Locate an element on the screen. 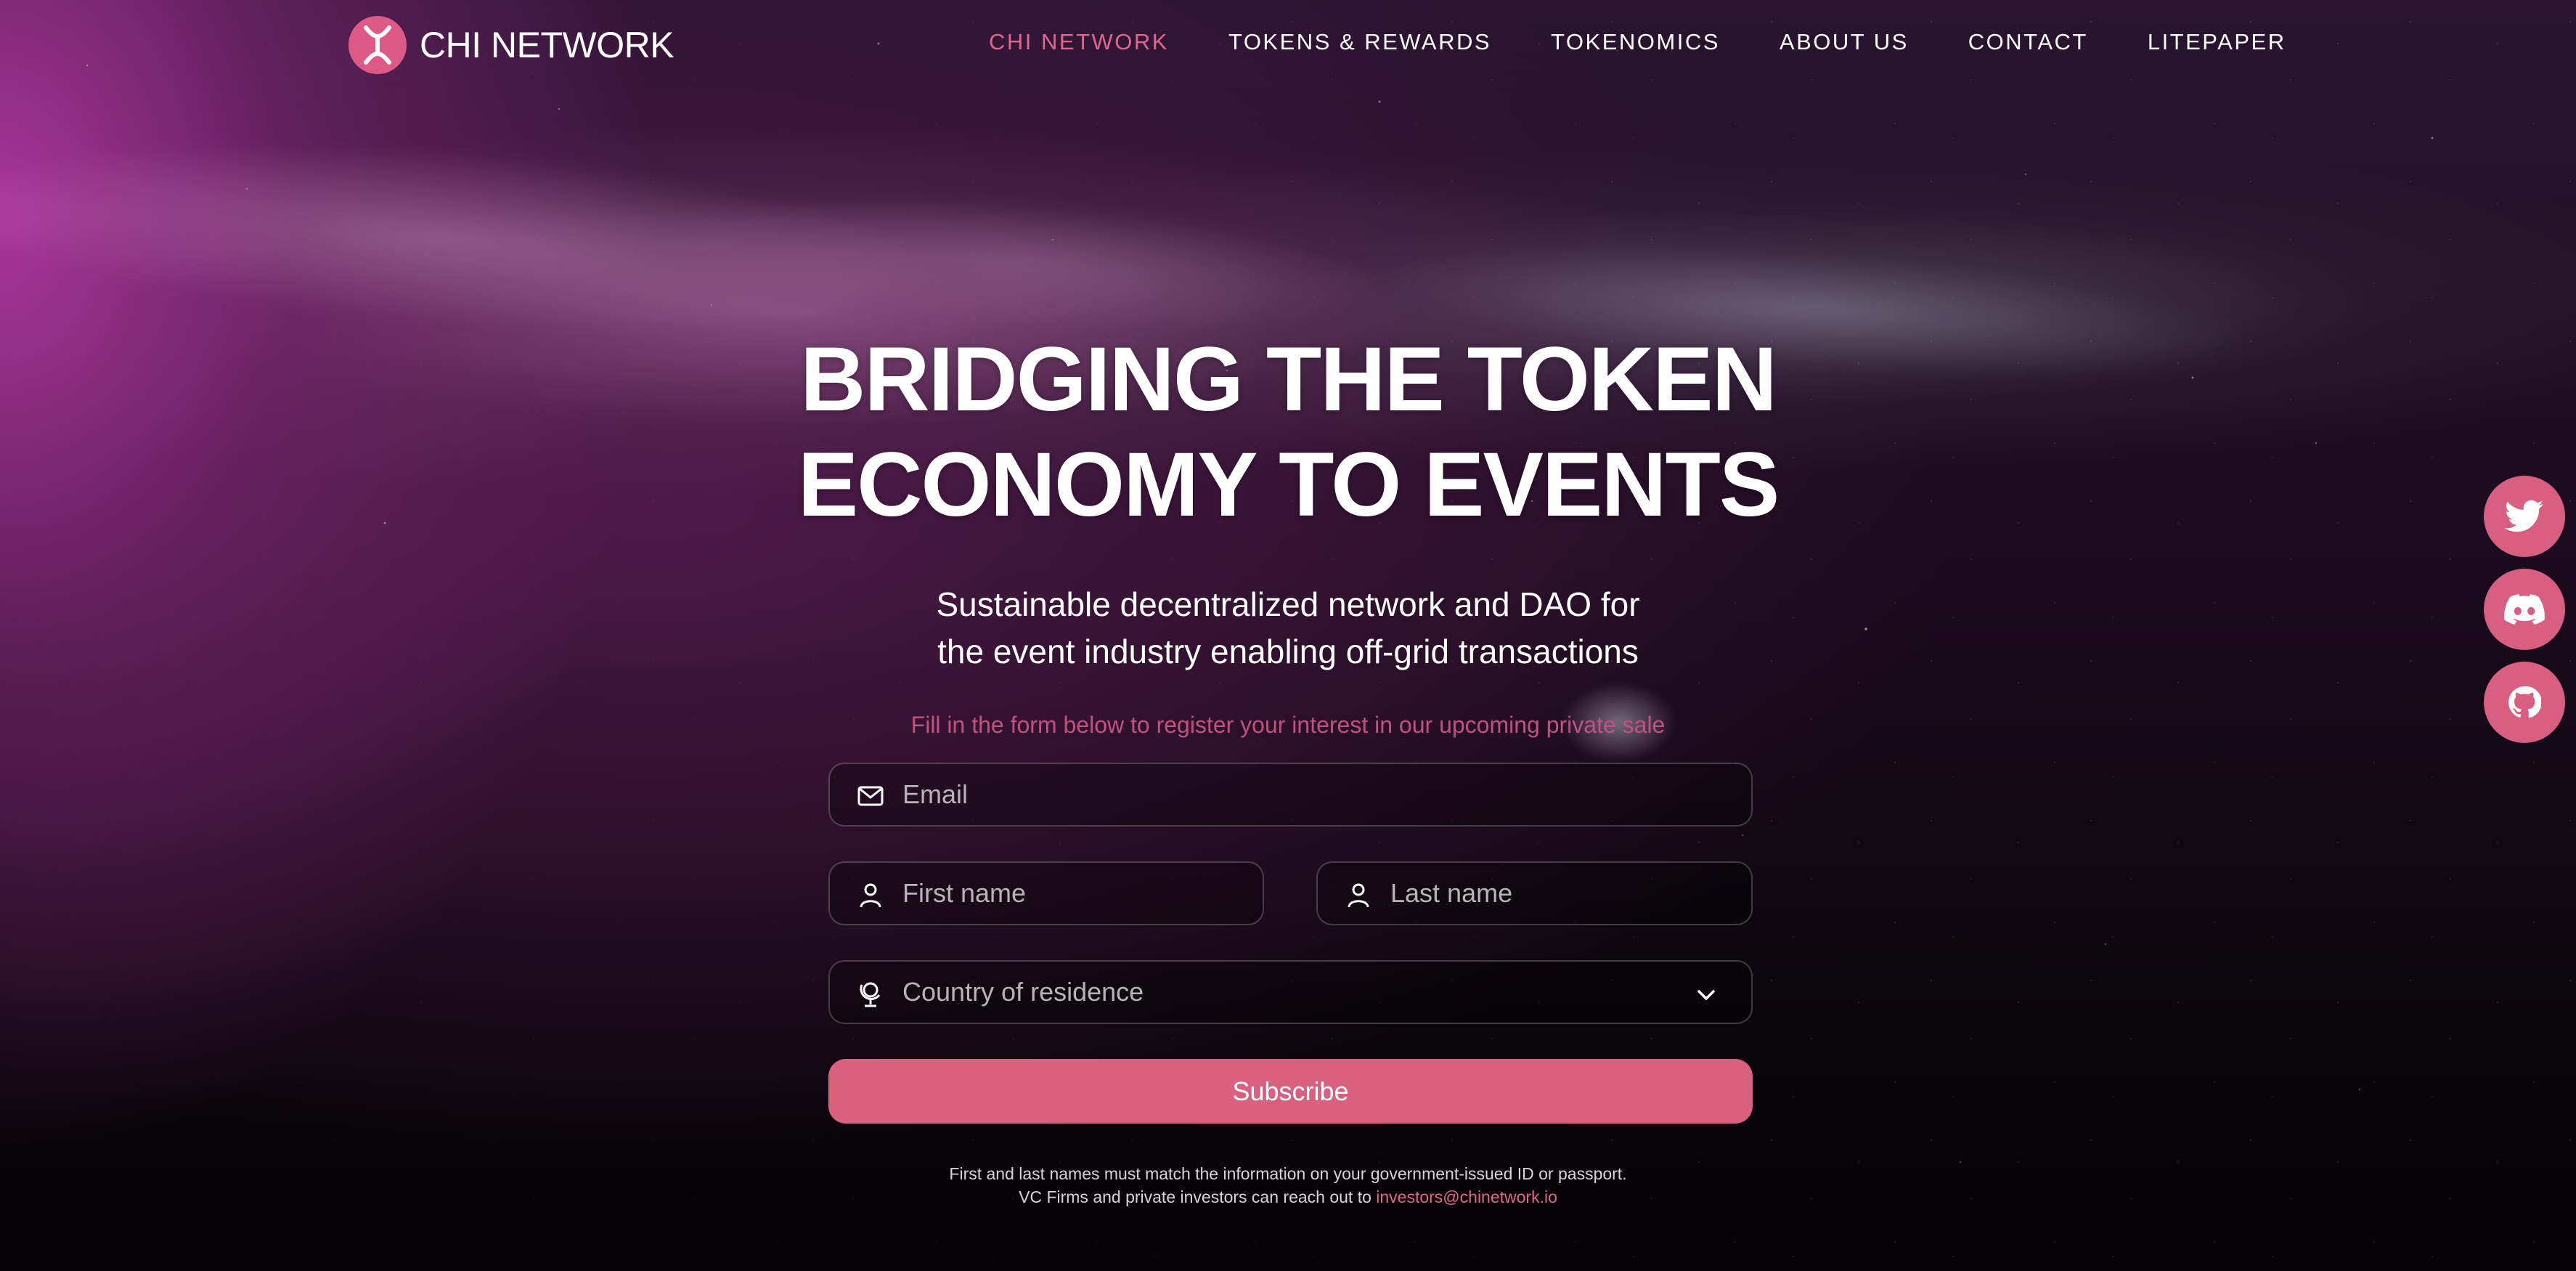 This screenshot has width=2576, height=1271. brand-name: CHI NETWORK is located at coordinates (547, 45).